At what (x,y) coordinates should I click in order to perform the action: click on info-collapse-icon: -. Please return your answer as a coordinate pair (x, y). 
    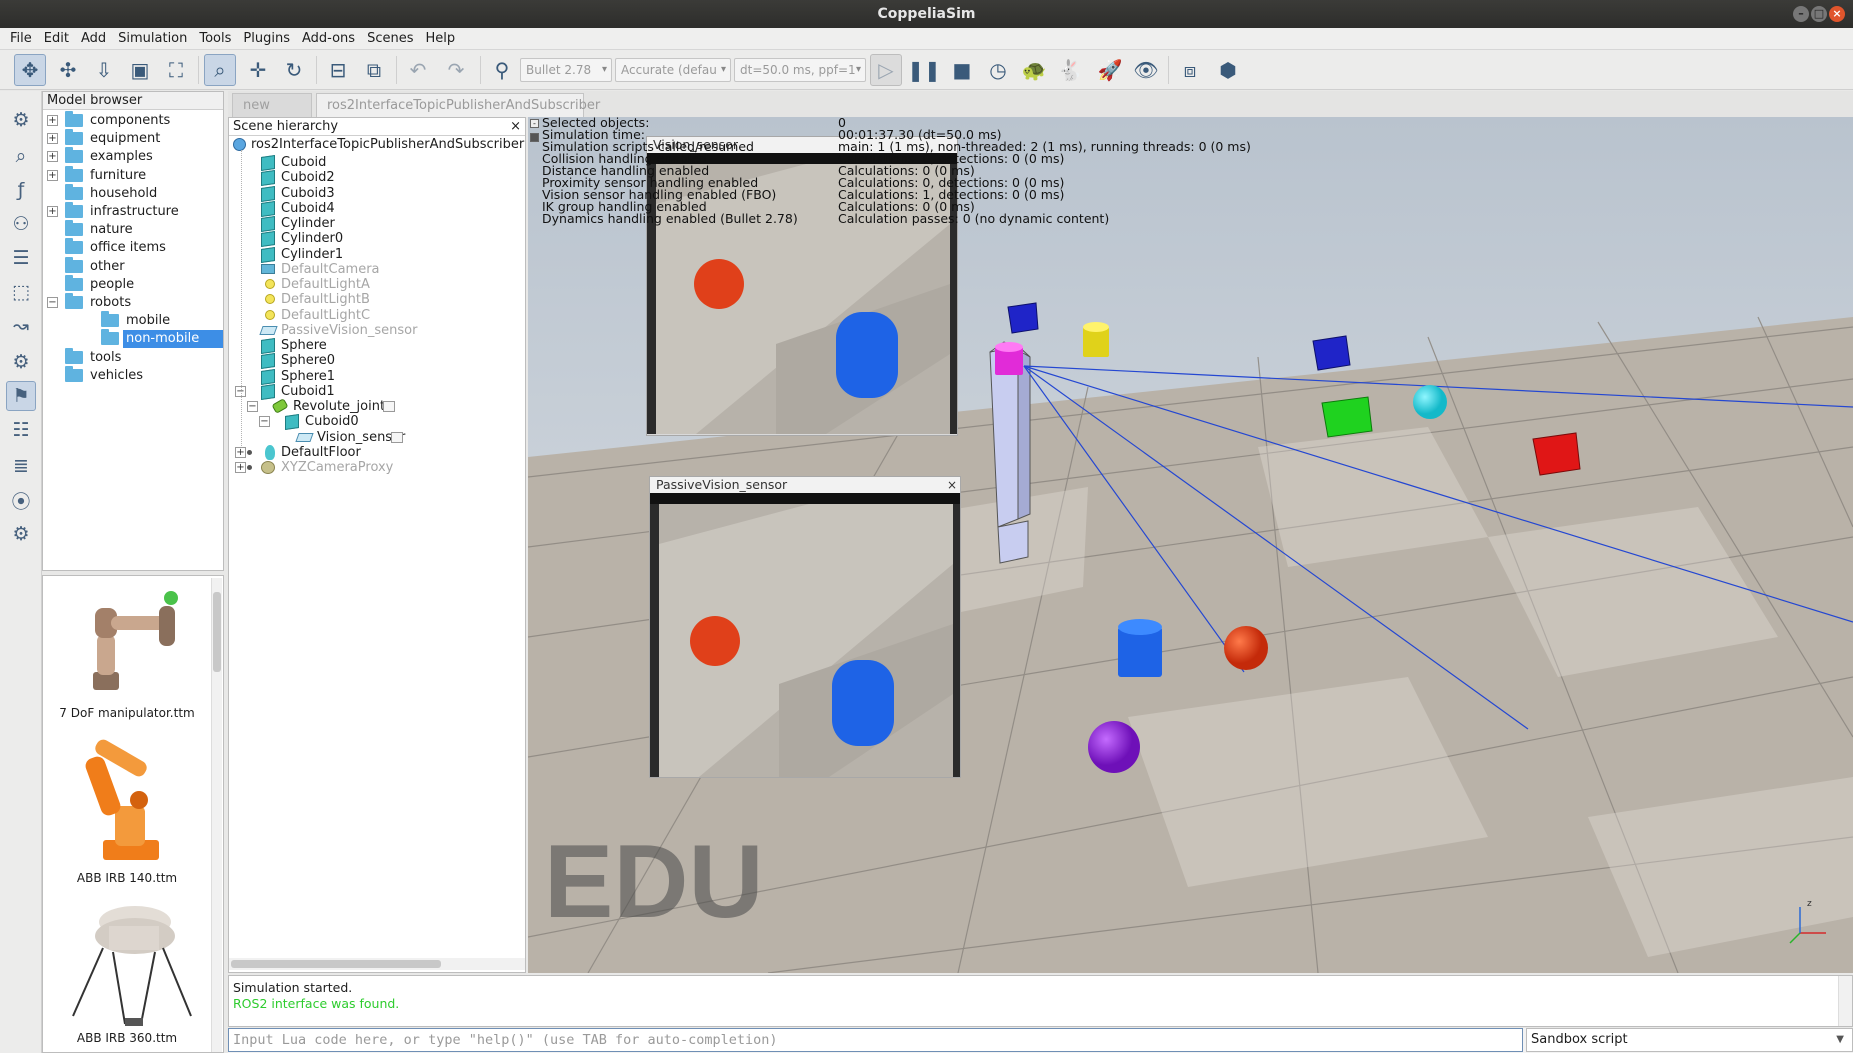
    Looking at the image, I should click on (534, 123).